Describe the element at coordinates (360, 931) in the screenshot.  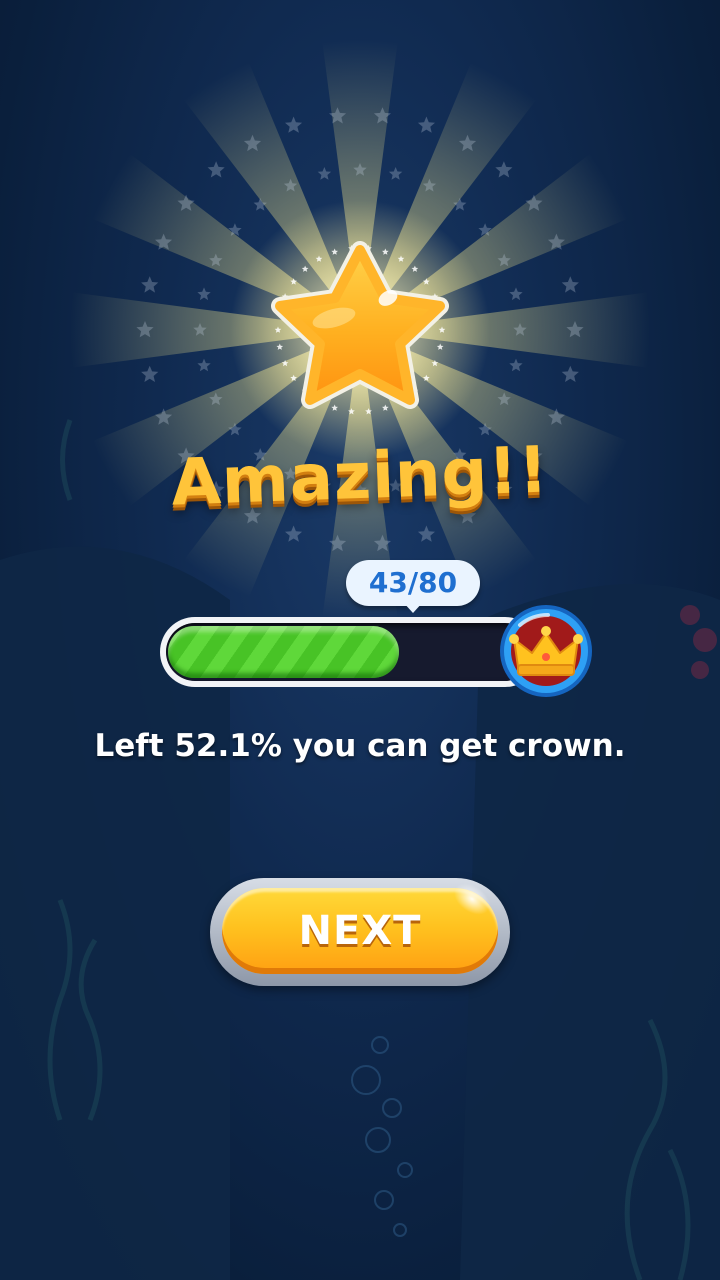
I see `next-button: NEXT` at that location.